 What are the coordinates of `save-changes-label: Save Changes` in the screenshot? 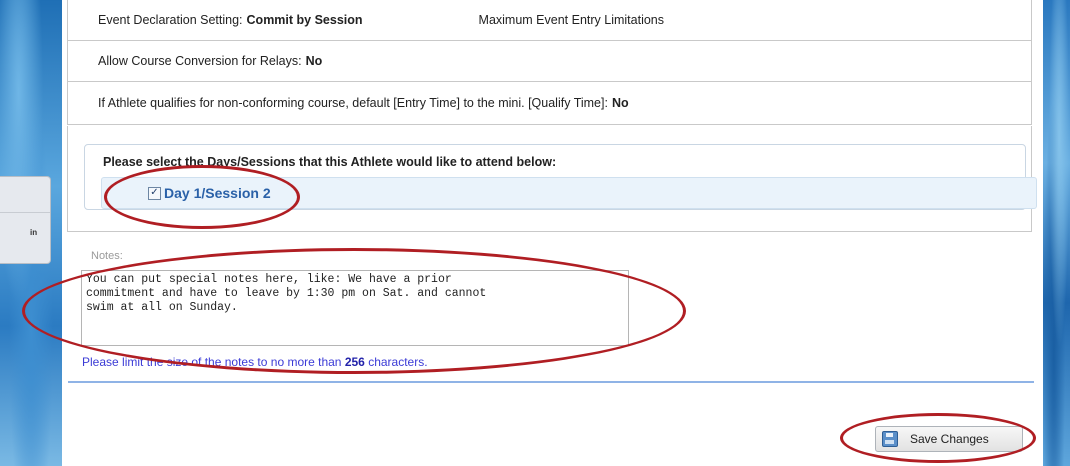 It's located at (949, 439).